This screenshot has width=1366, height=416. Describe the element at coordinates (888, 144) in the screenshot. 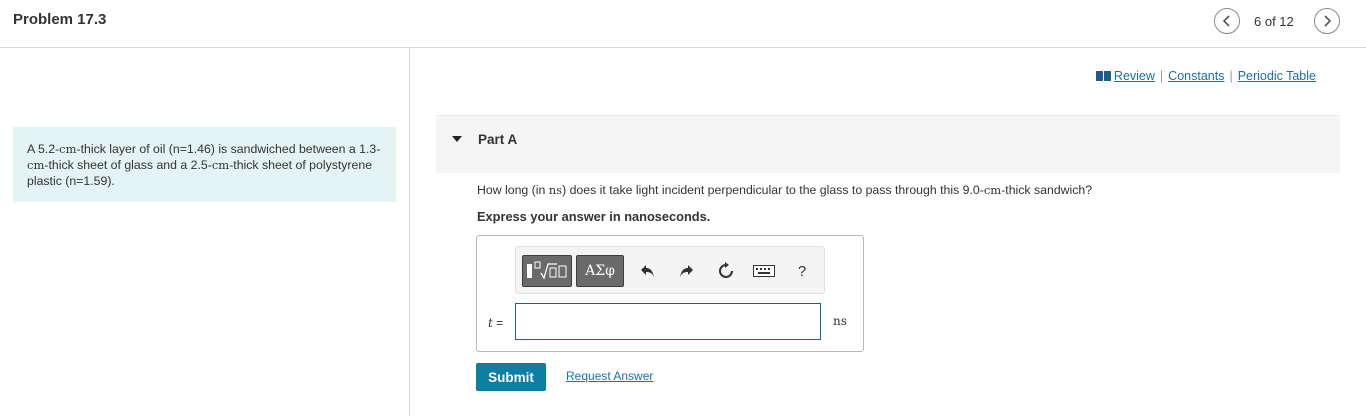

I see `part-a-header: Part A` at that location.